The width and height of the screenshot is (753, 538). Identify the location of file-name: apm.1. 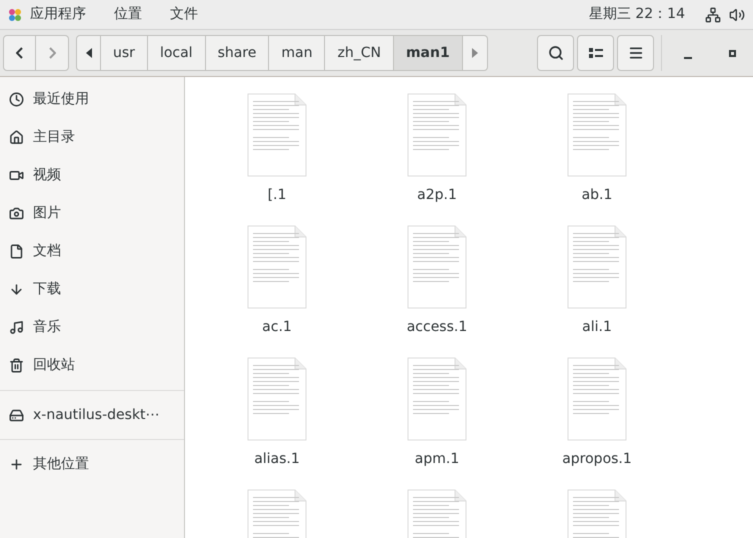
(437, 459).